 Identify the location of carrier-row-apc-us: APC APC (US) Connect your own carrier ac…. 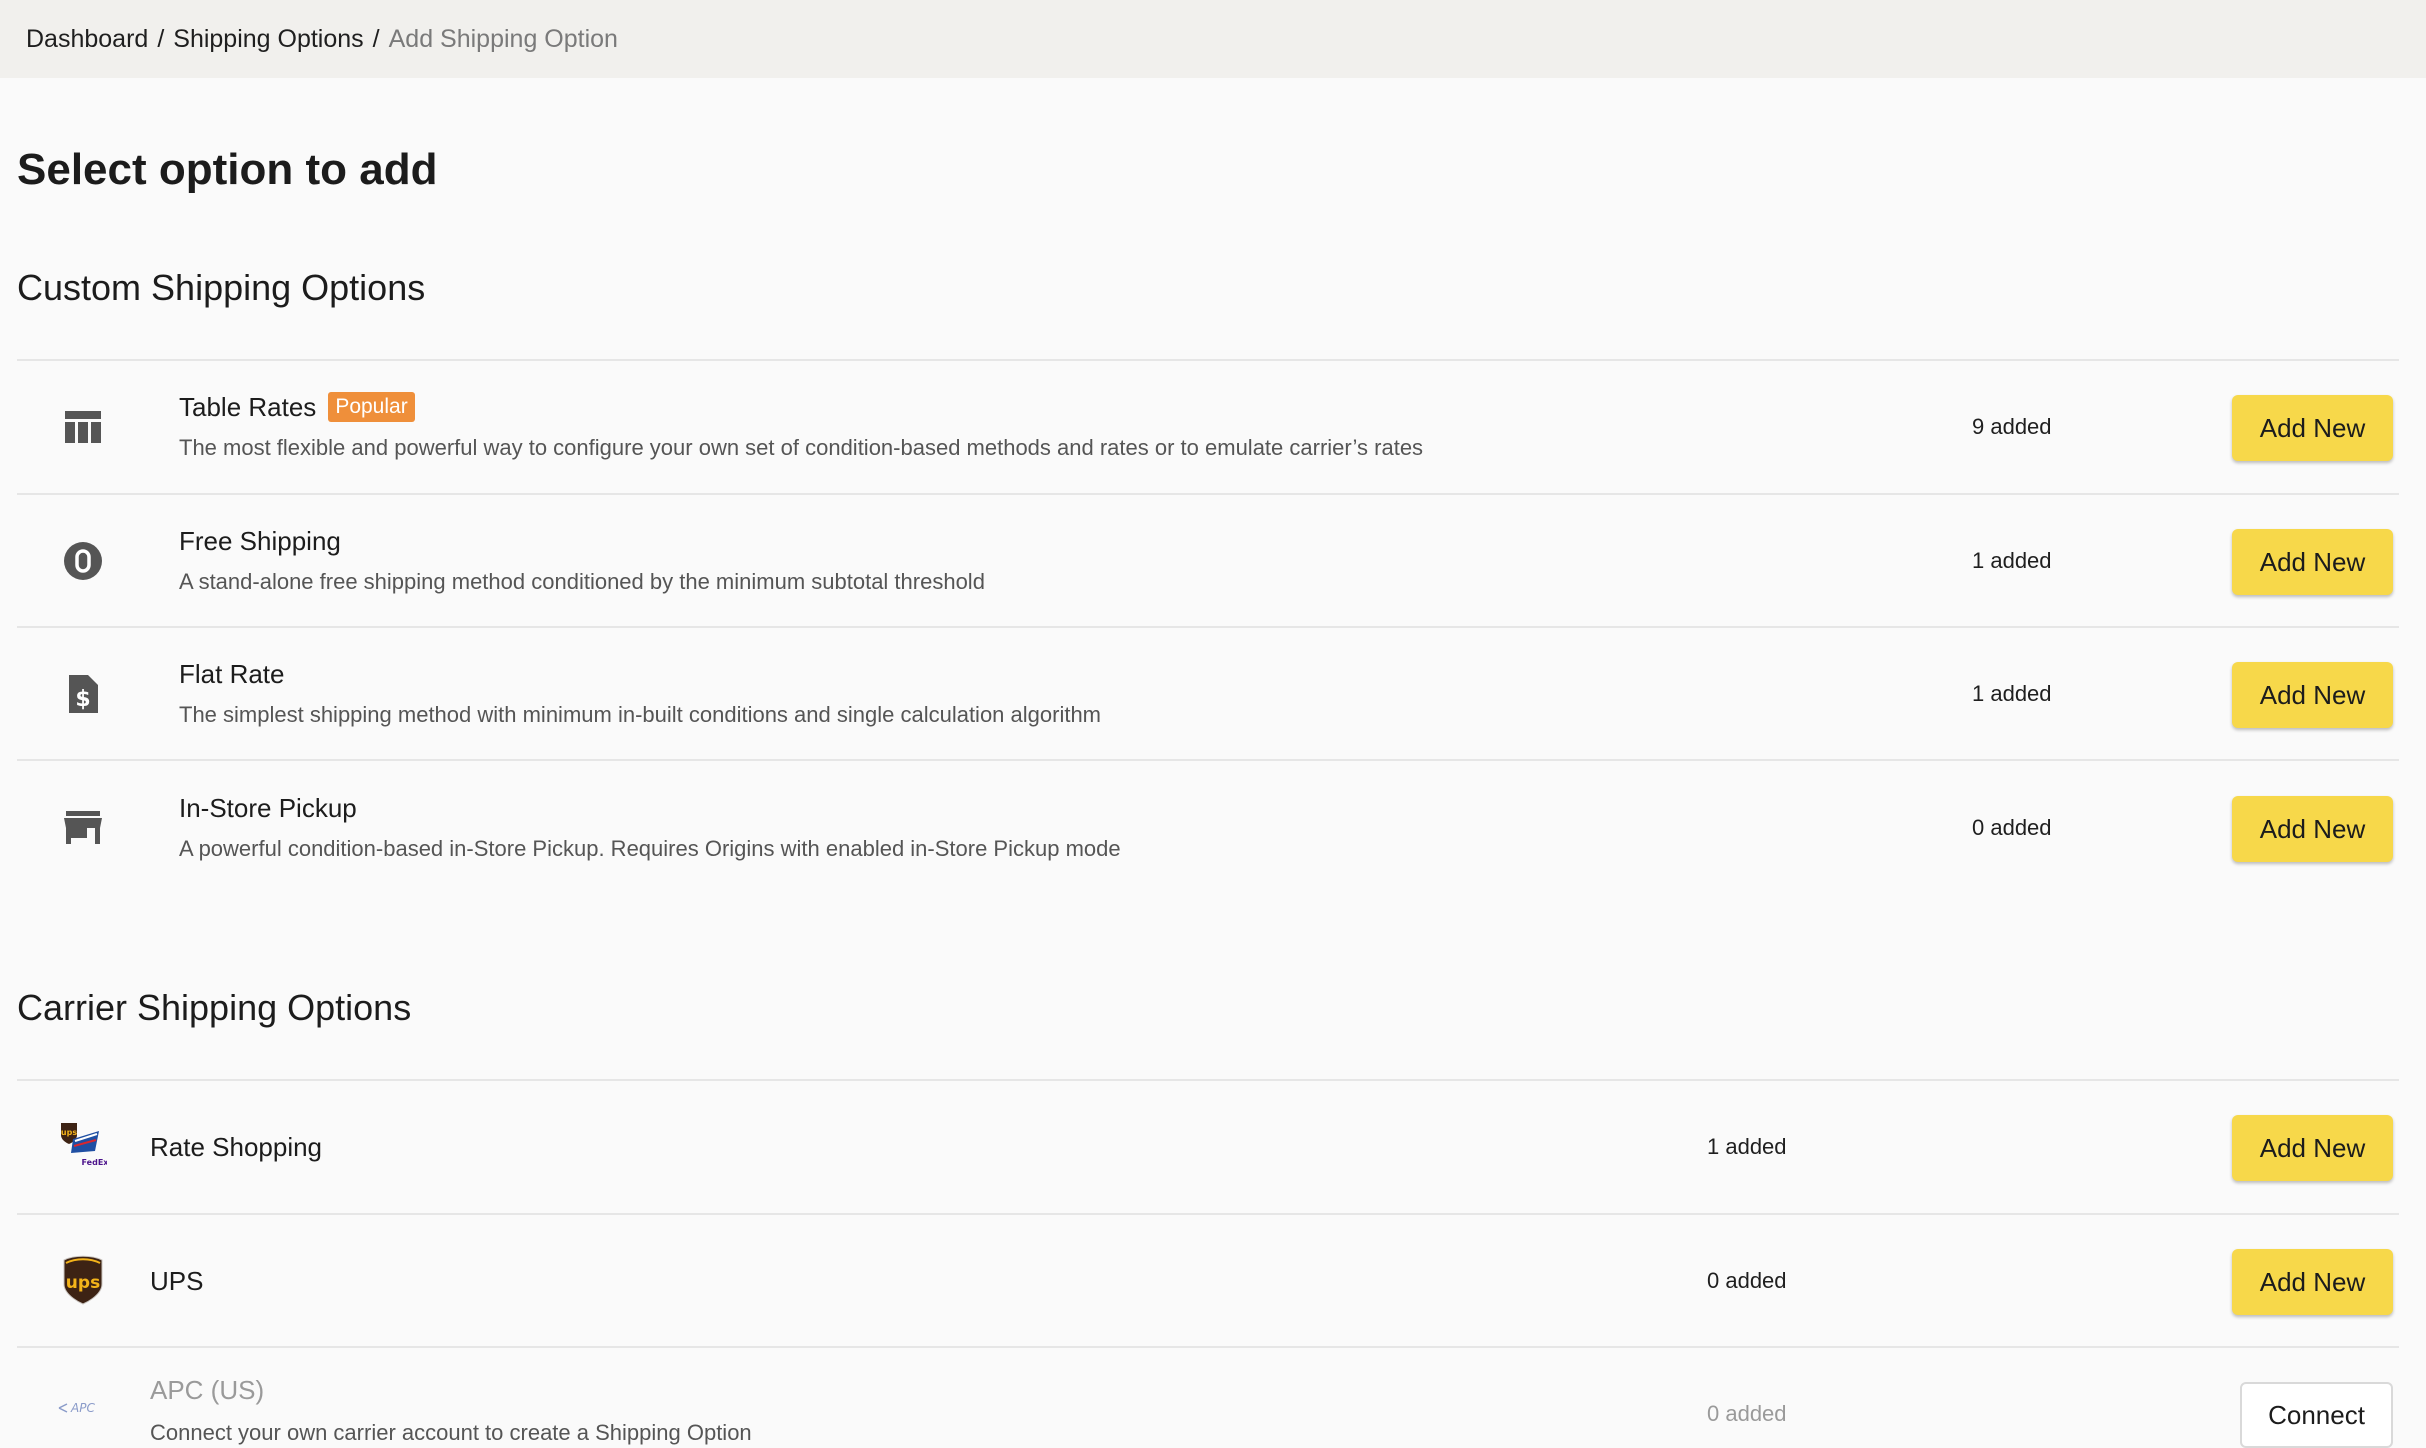
(1208, 1398).